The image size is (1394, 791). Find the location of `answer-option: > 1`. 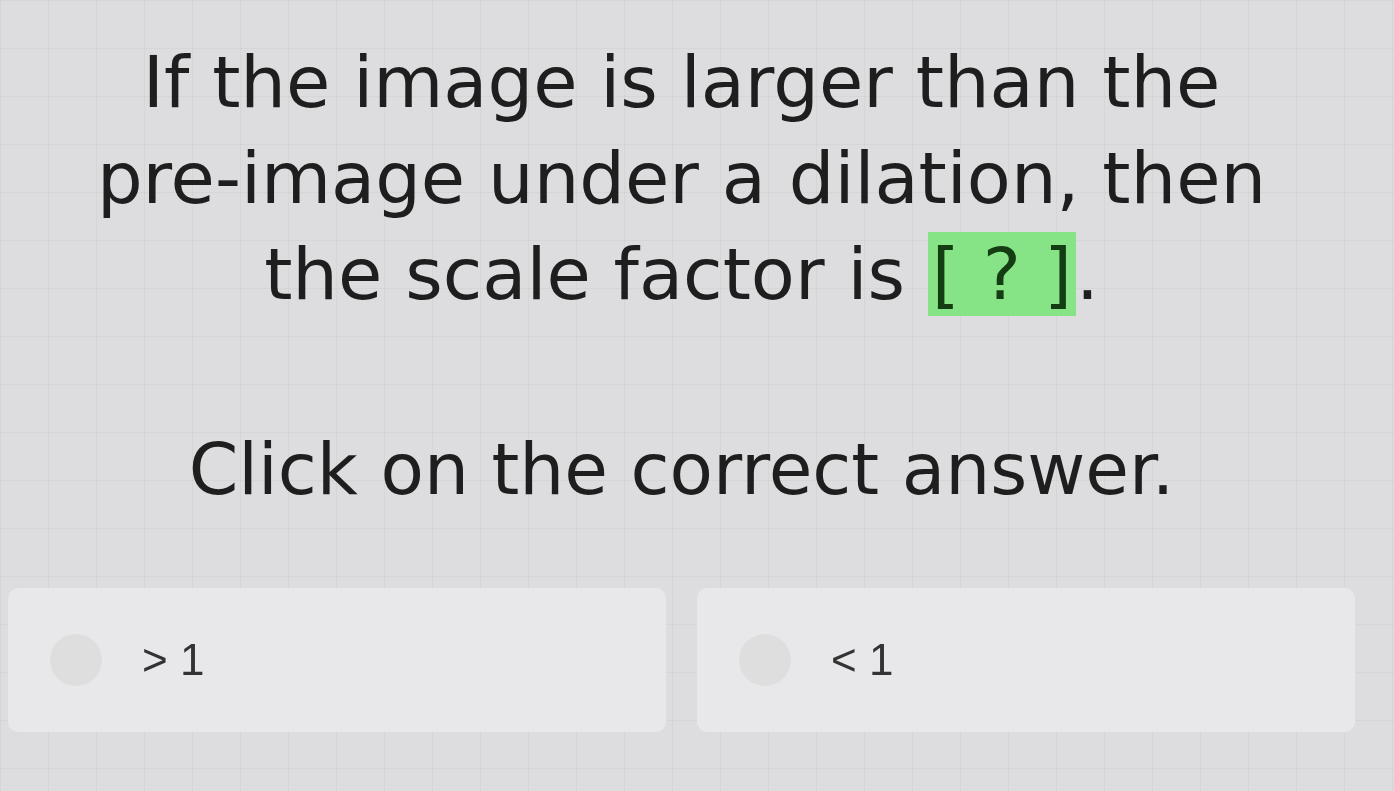

answer-option: > 1 is located at coordinates (337, 660).